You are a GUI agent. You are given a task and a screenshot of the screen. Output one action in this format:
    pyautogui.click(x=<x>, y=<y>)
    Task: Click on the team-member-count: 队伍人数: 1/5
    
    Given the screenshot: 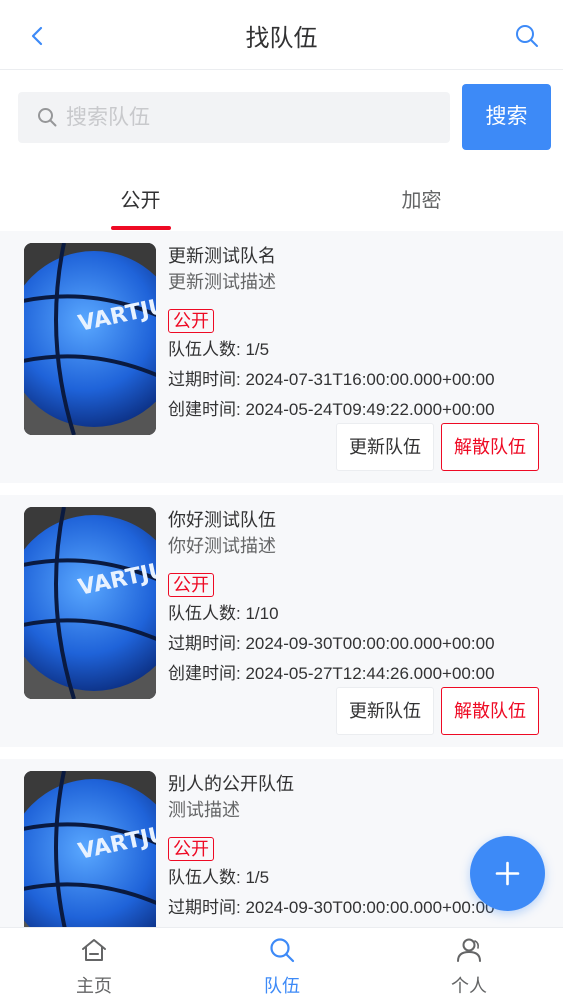 What is the action you would take?
    pyautogui.click(x=219, y=349)
    